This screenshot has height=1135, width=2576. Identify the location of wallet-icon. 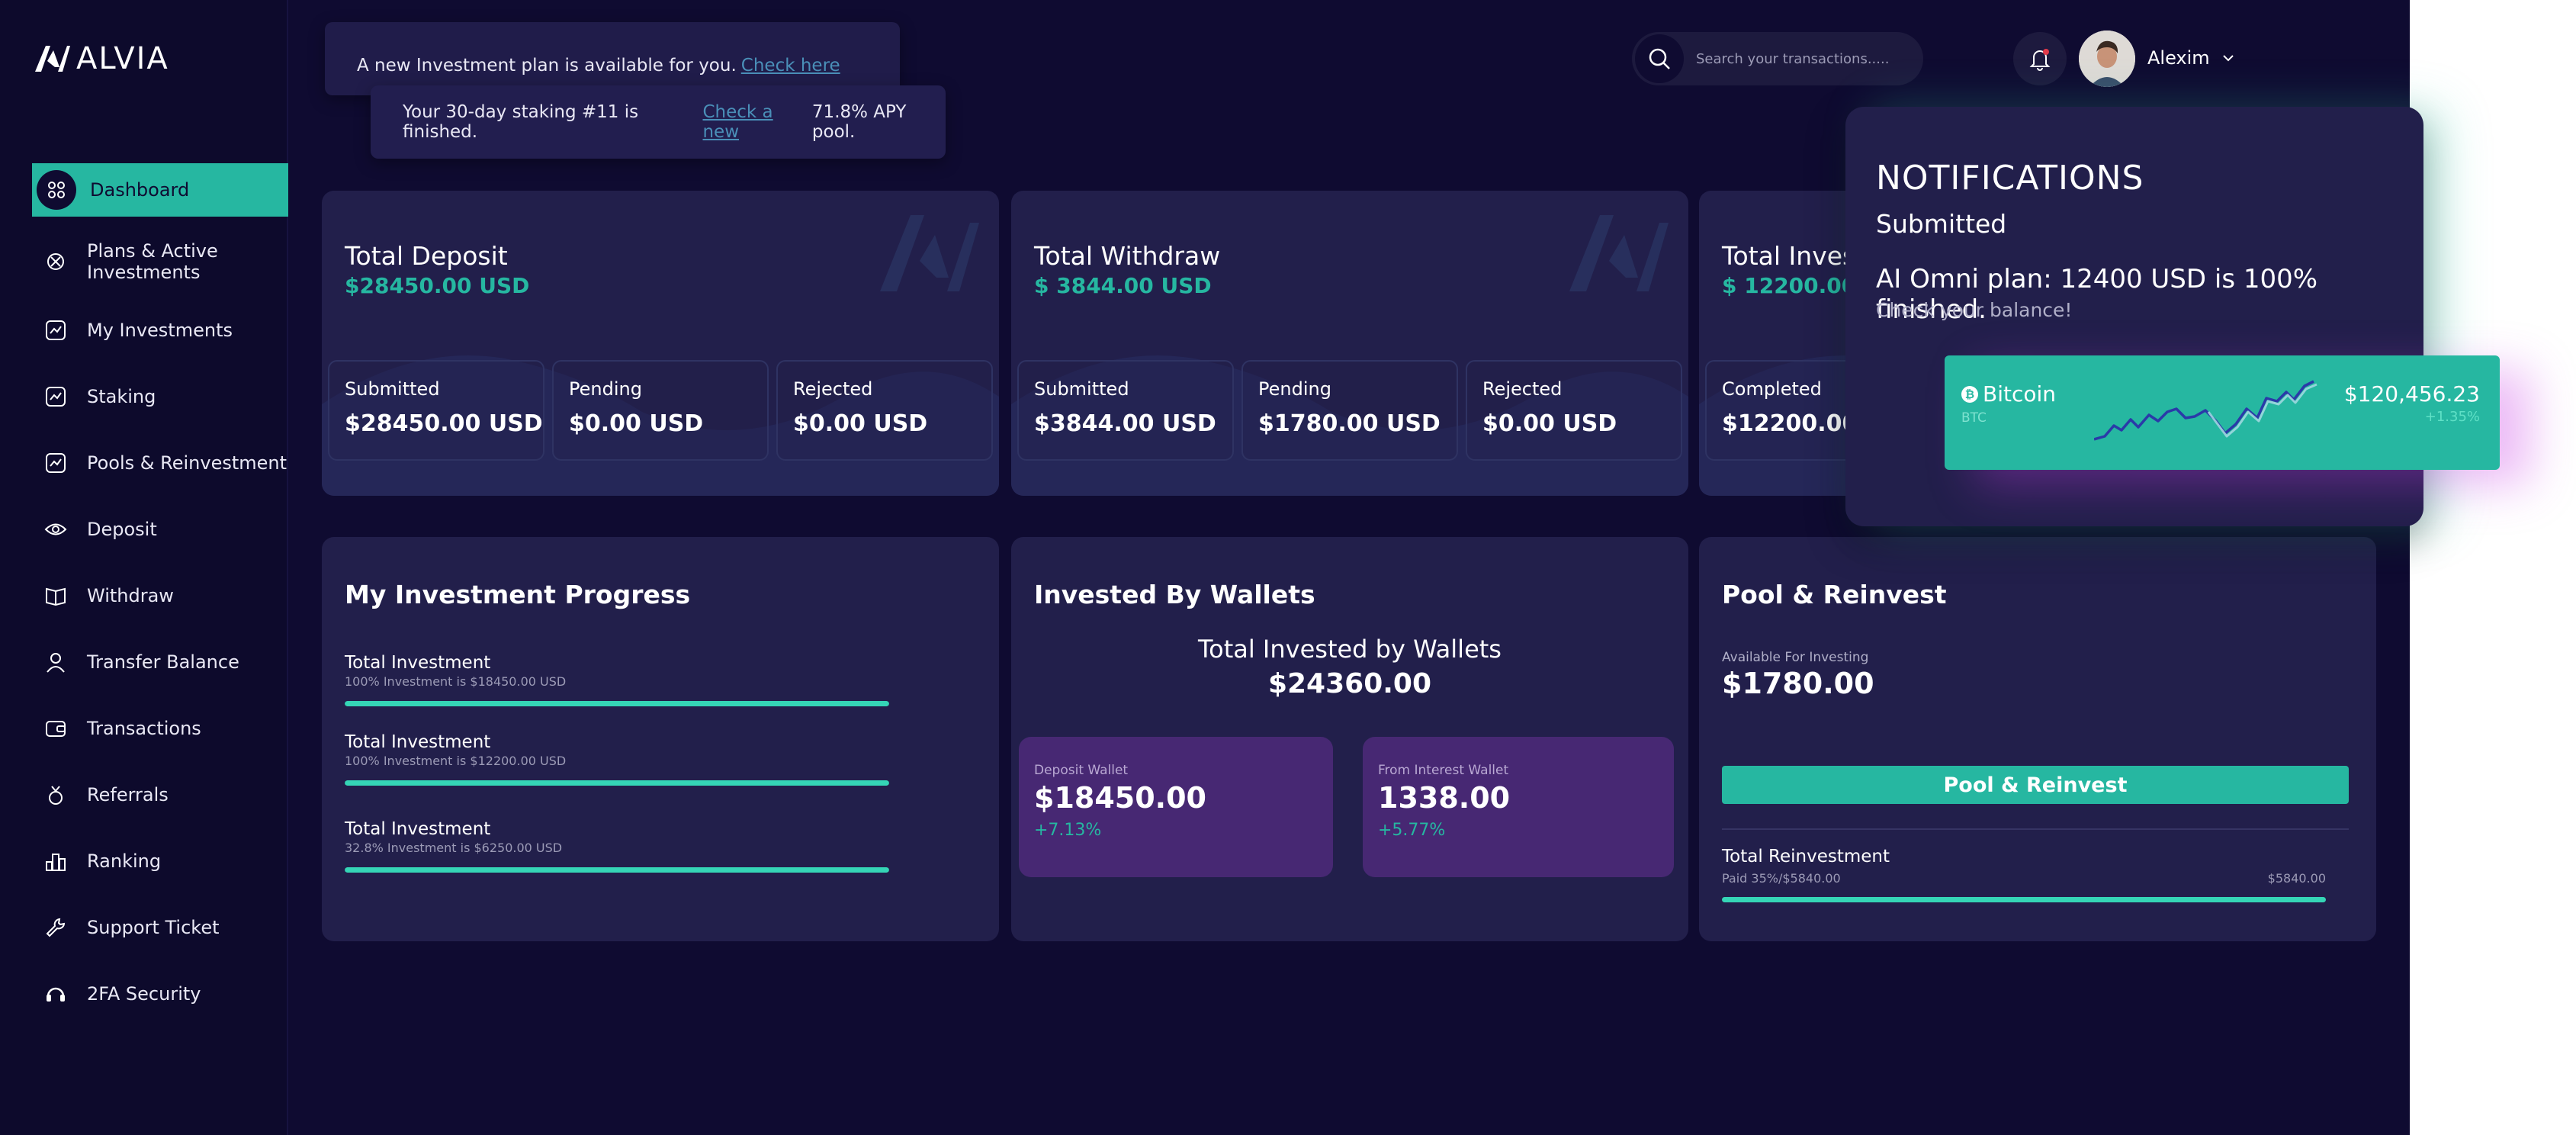
(55, 729).